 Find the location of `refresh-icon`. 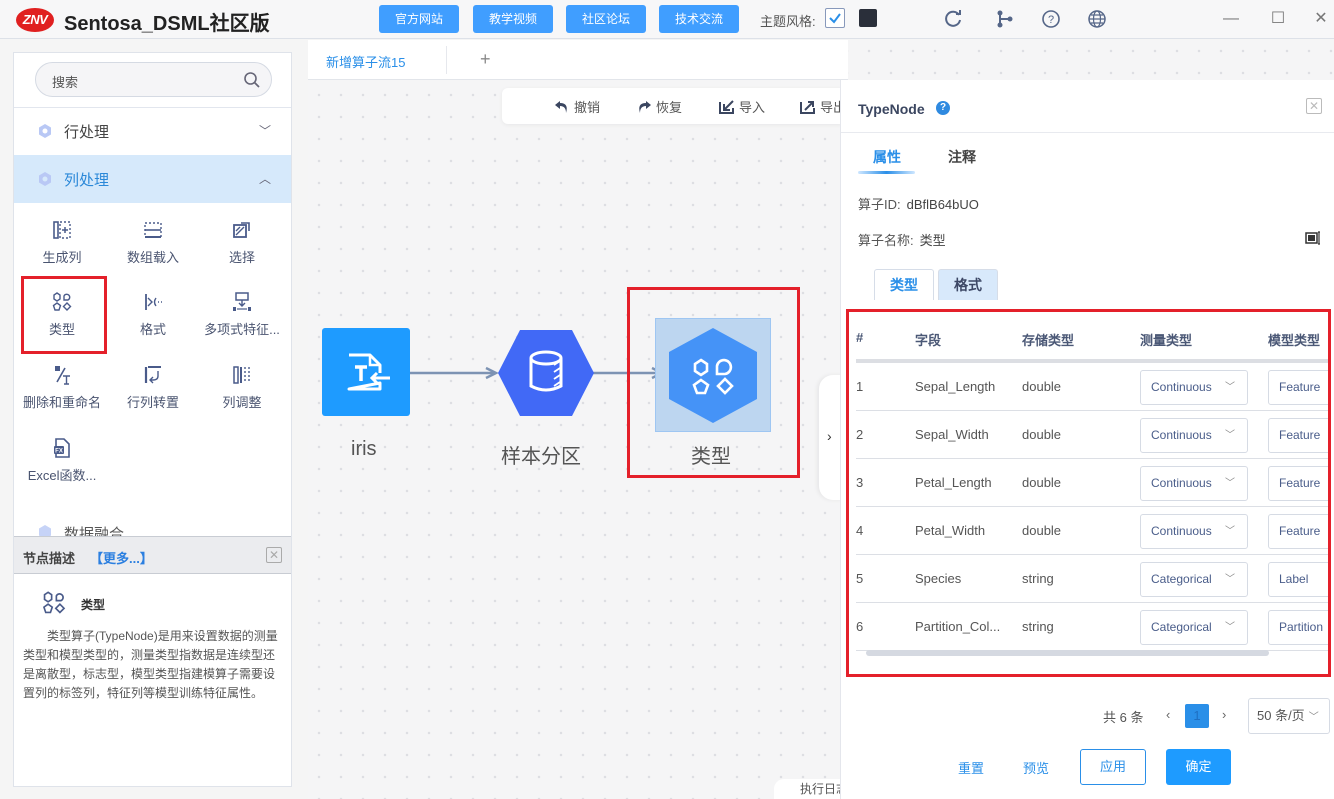

refresh-icon is located at coordinates (953, 19).